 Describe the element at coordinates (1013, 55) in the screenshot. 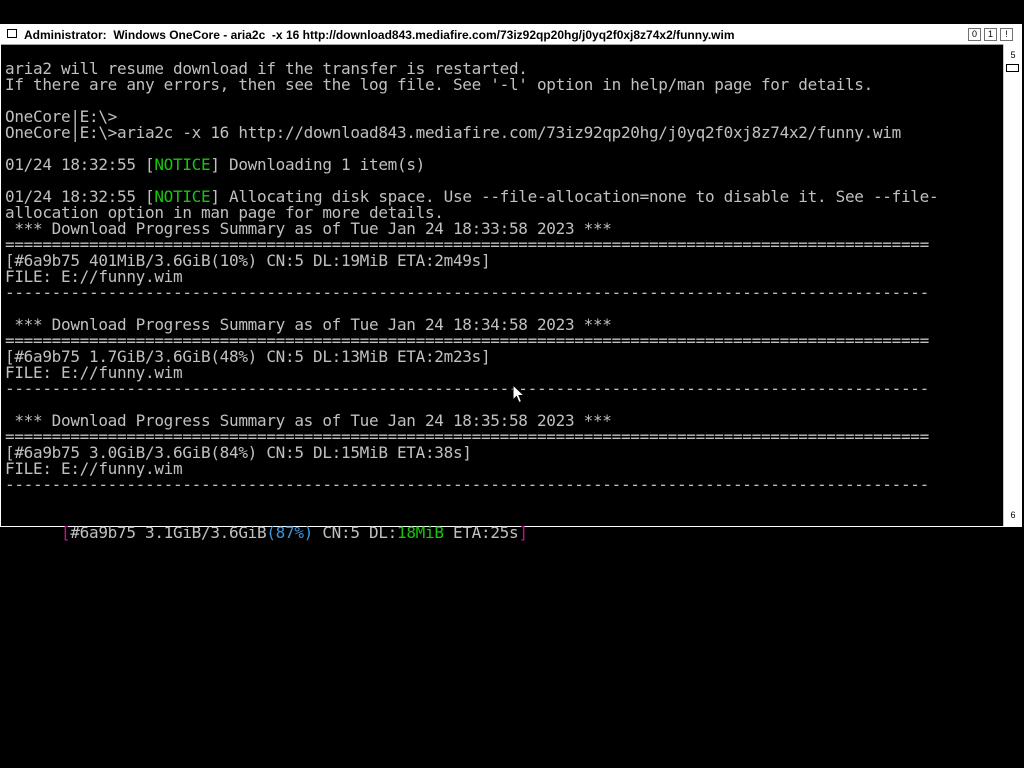

I see `scroll-up-button: 5` at that location.